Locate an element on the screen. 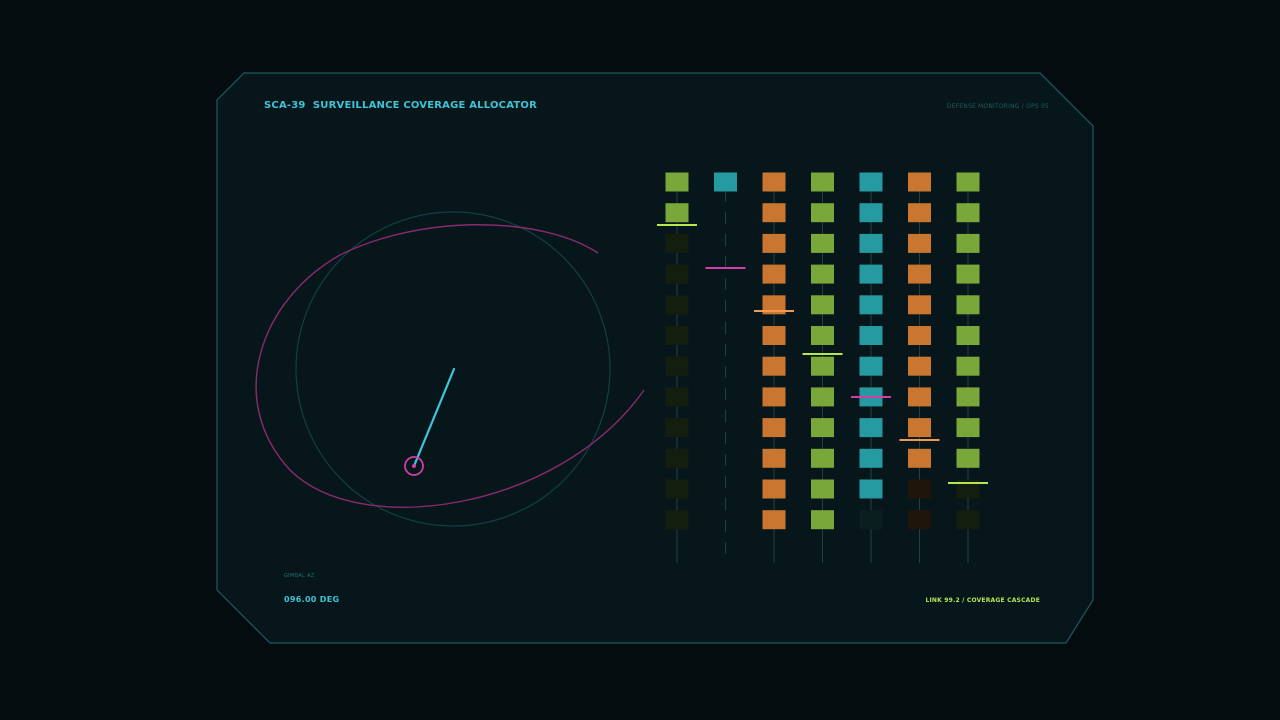 This screenshot has width=1280, height=720. app-title: SCA-39 SURVEILLANCE COVERAGE ALLOCATOR is located at coordinates (400, 105).